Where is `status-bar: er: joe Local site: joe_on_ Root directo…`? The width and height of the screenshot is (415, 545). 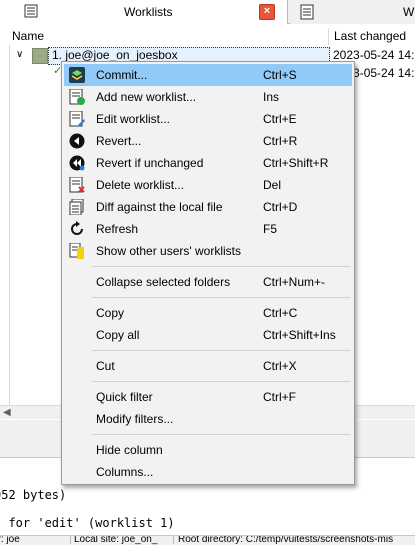
status-bar: er: joe Local site: joe_on_ Root directo… is located at coordinates (207, 540).